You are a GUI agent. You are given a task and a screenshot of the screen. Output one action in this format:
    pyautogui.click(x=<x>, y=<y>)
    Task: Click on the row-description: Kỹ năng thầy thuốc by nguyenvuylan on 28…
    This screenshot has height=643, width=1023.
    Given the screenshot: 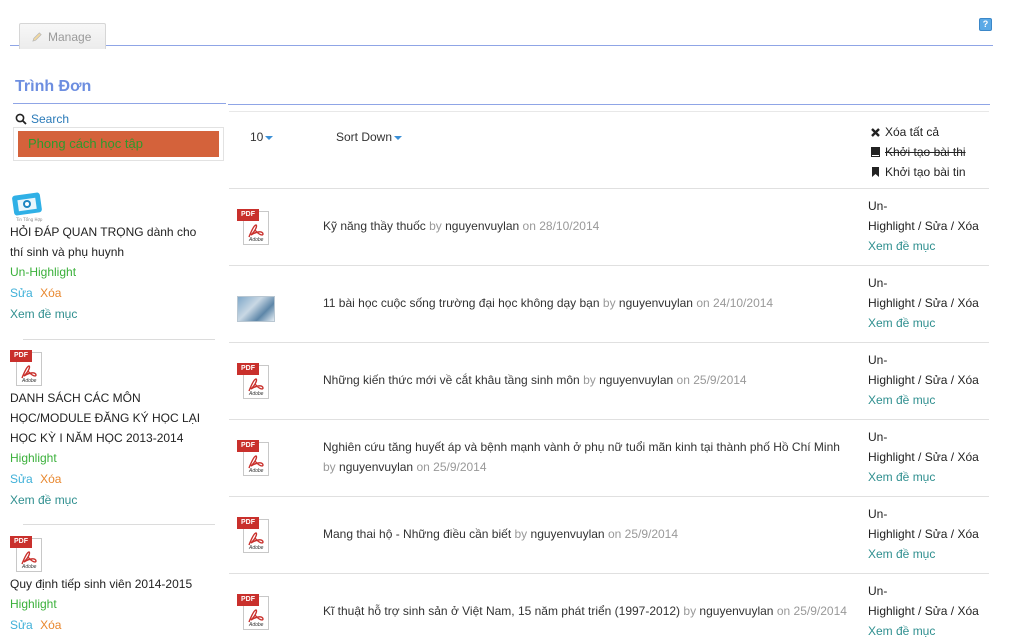 What is the action you would take?
    pyautogui.click(x=461, y=226)
    